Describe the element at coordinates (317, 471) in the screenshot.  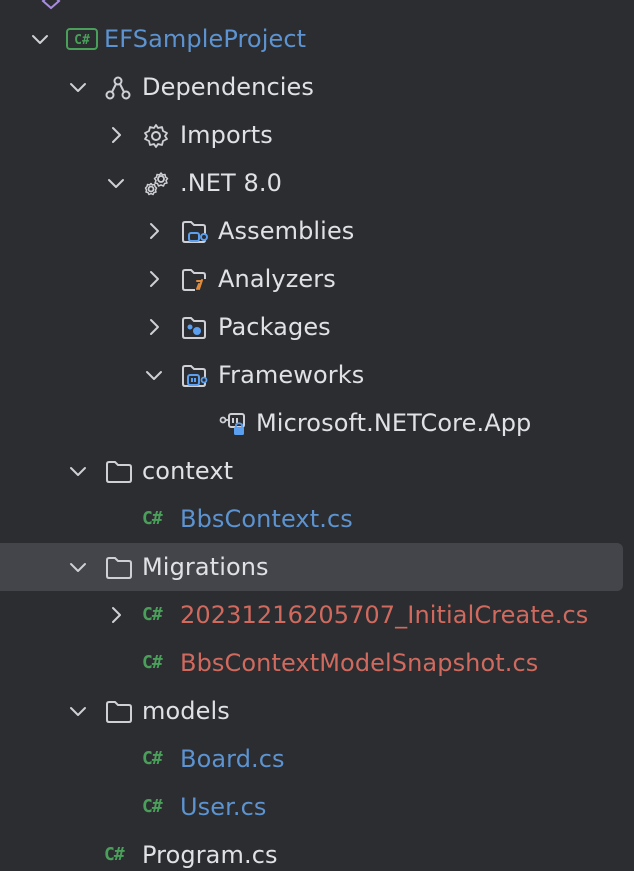
I see `tree-row-context-folder: context` at that location.